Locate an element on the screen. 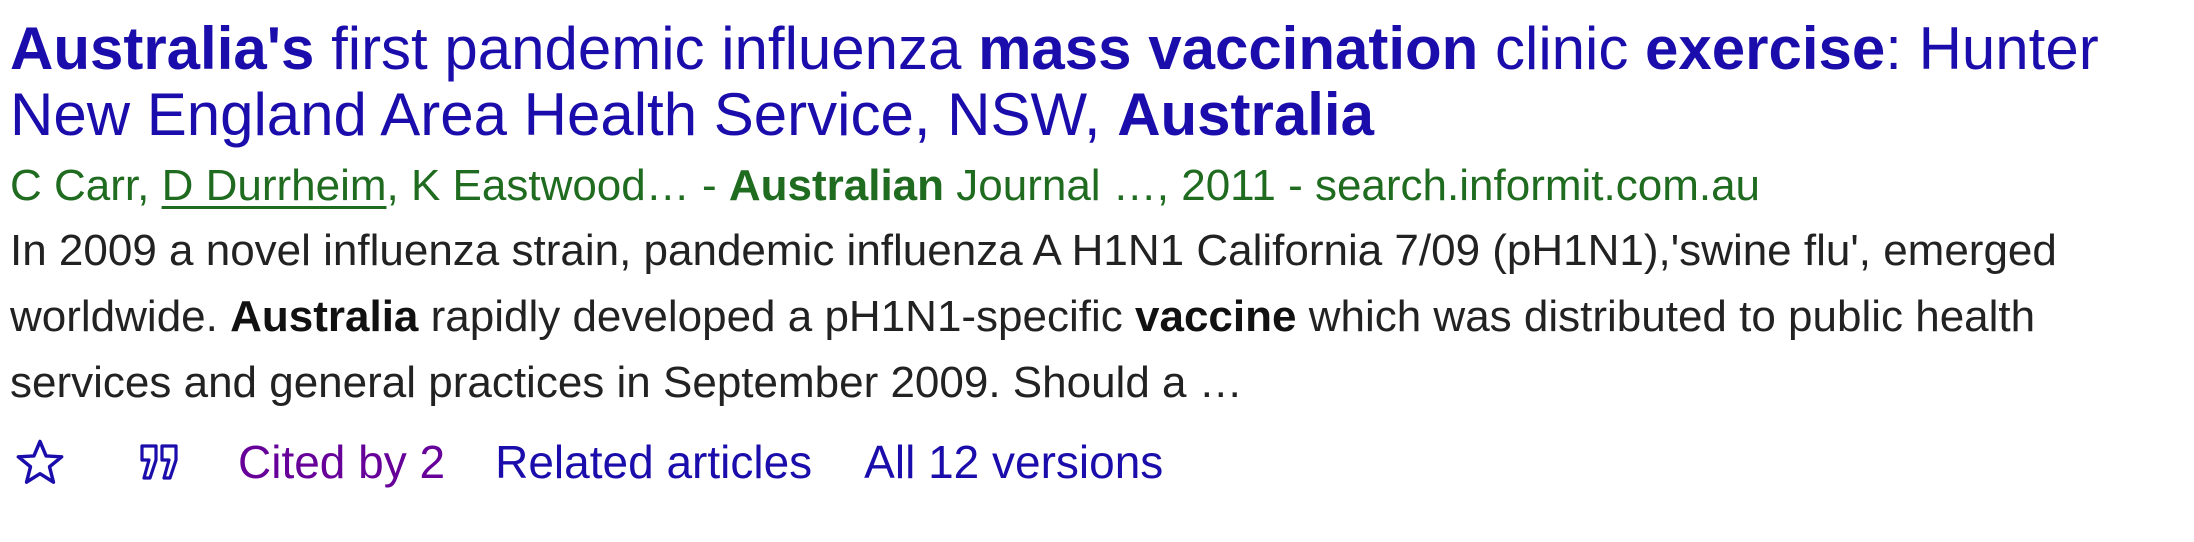 The height and width of the screenshot is (542, 2194). all-versions-link: All 12 versions is located at coordinates (1013, 462).